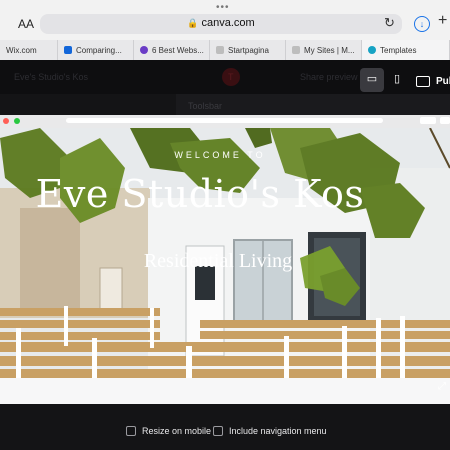 Image resolution: width=450 pixels, height=450 pixels. I want to click on desktop-icon: ▭, so click(372, 79).